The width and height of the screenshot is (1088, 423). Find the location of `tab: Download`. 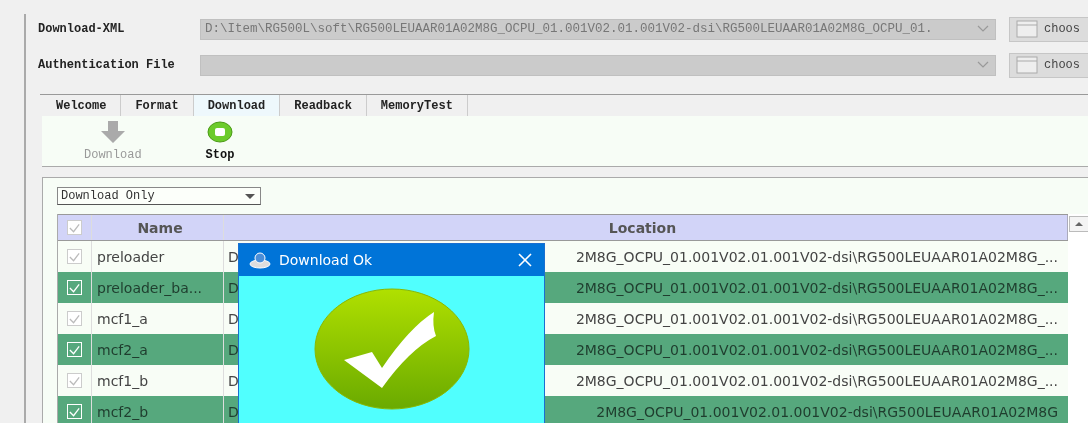

tab: Download is located at coordinates (237, 105).